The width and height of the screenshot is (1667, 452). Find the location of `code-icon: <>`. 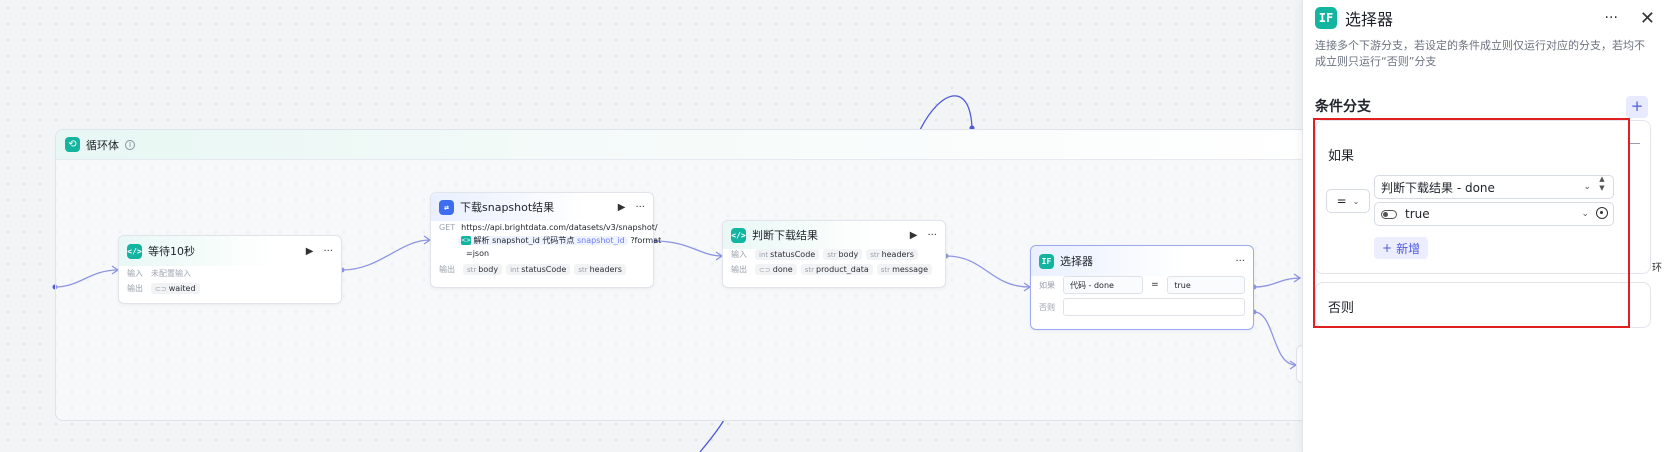

code-icon: <> is located at coordinates (466, 240).